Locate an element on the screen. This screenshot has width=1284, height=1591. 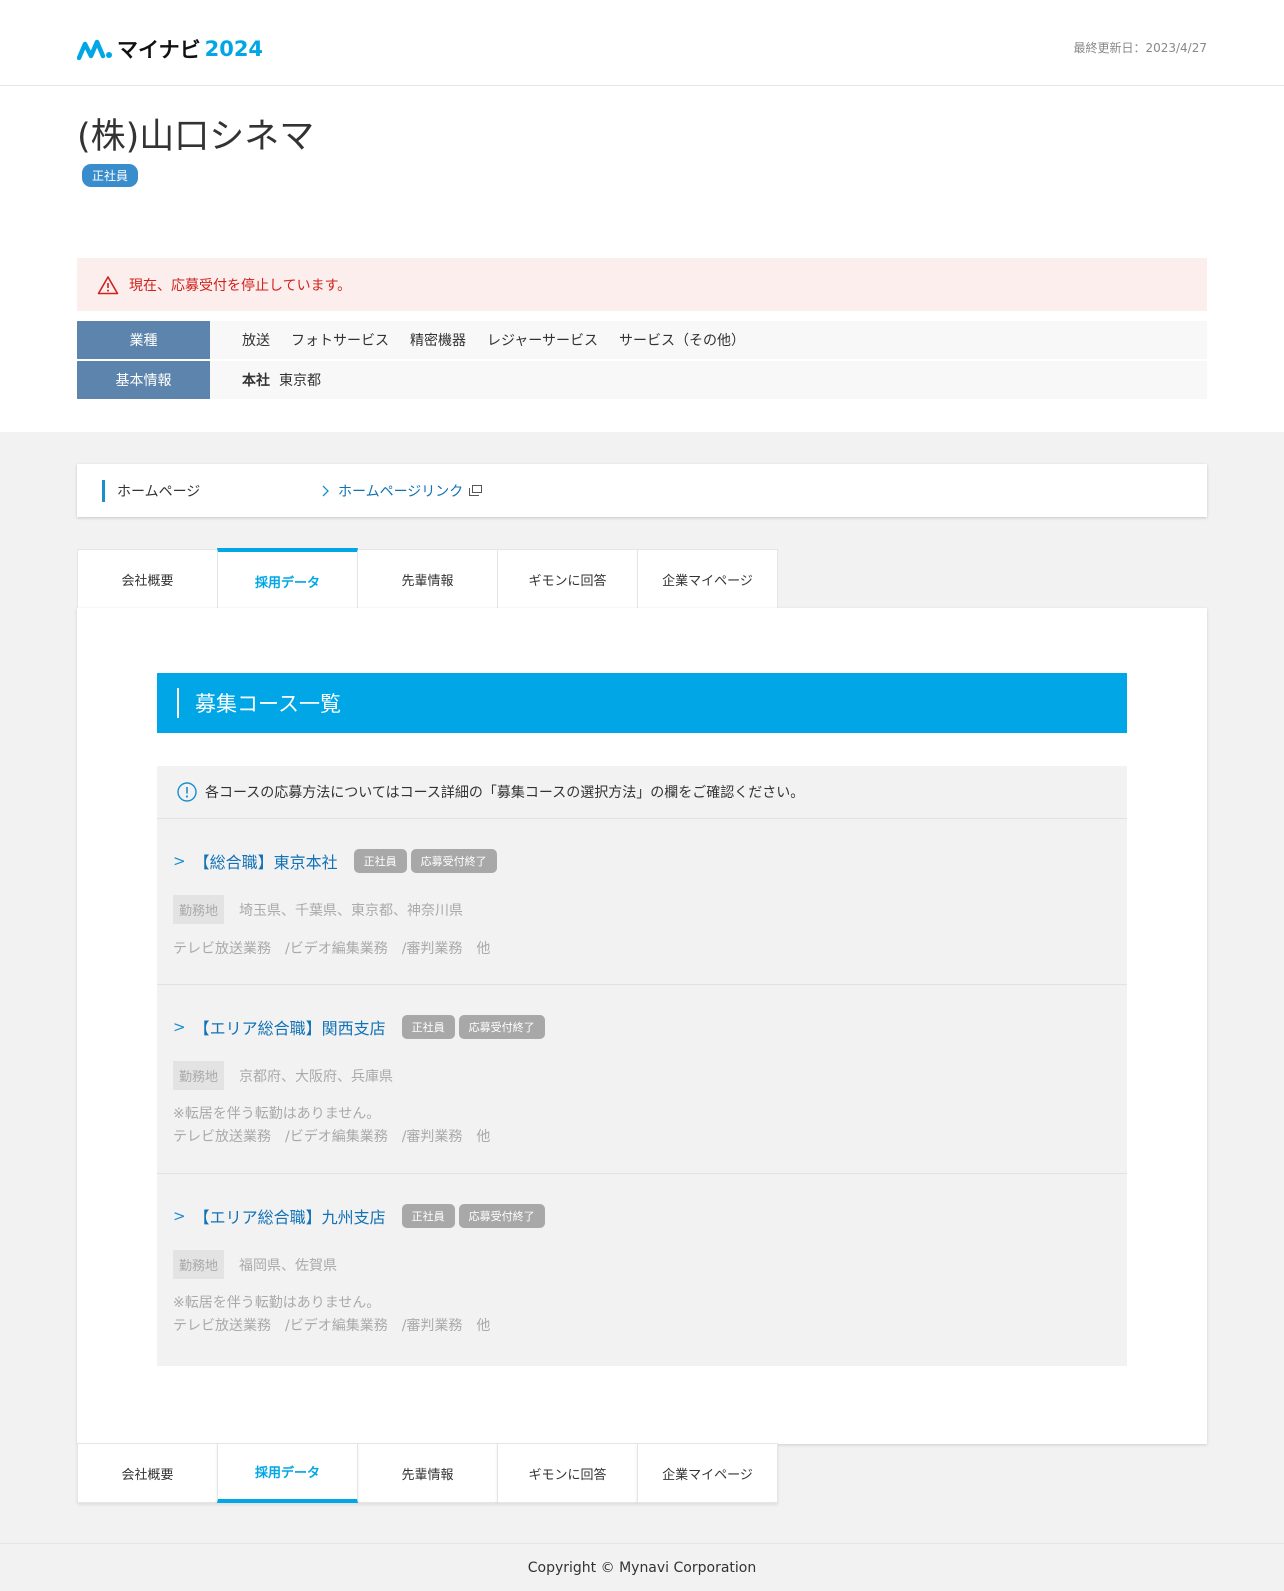
course-location: 勤務地 福岡県、佐賀県 is located at coordinates (255, 1264).